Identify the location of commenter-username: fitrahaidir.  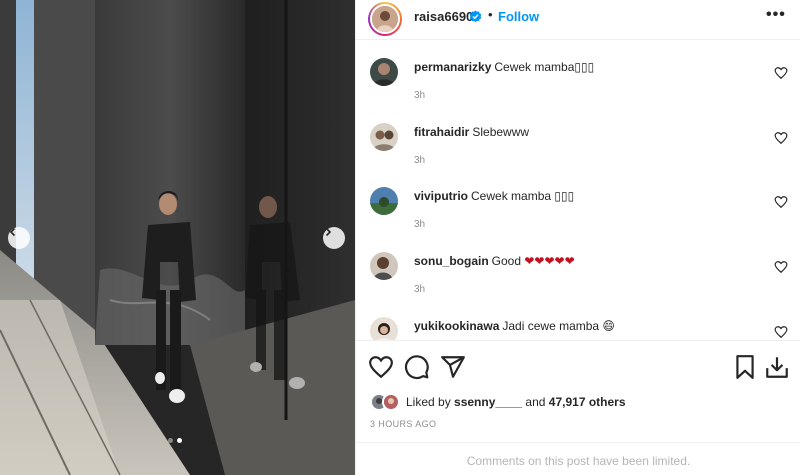
(441, 132).